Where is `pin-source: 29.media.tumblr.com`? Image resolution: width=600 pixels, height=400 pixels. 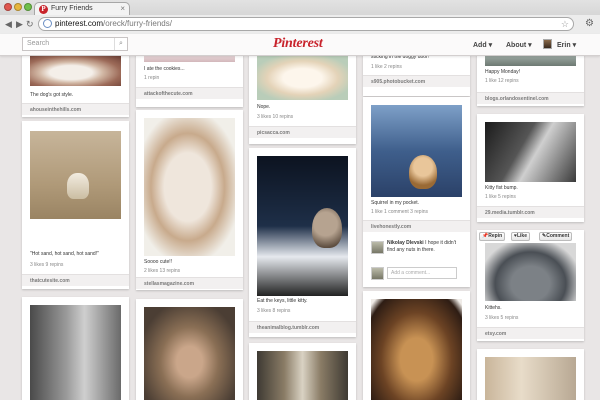
pin-source: 29.media.tumblr.com is located at coordinates (530, 212).